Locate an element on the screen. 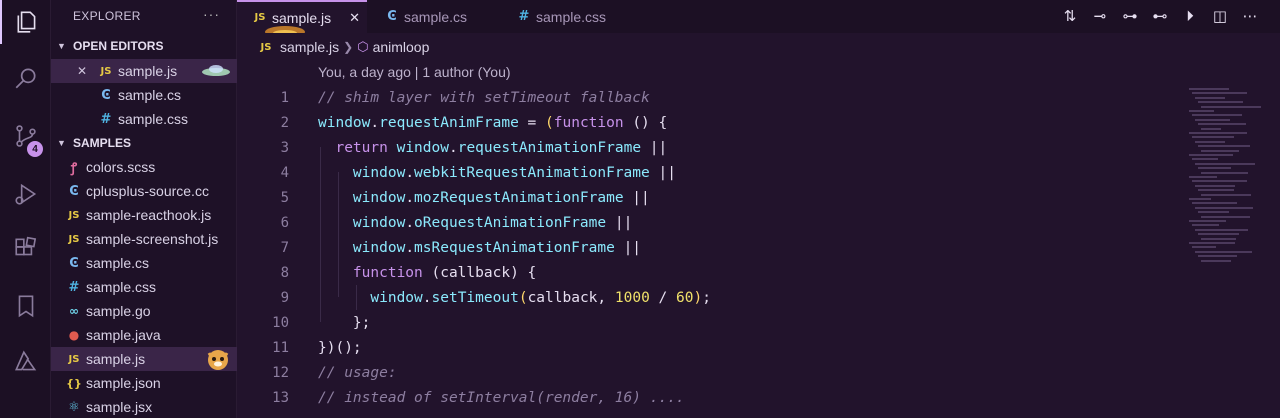  ufo-cat-icon is located at coordinates (216, 70).